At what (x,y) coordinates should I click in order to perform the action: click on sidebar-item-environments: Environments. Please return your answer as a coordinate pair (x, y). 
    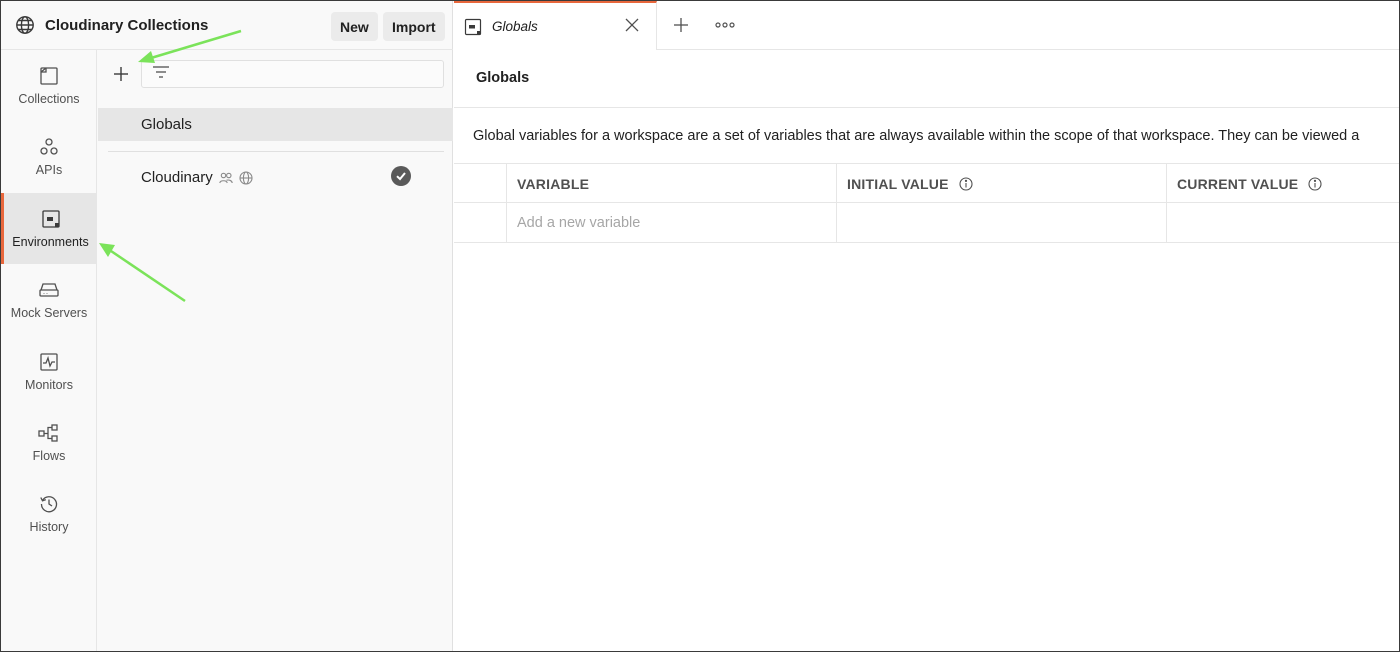
    Looking at the image, I should click on (49, 228).